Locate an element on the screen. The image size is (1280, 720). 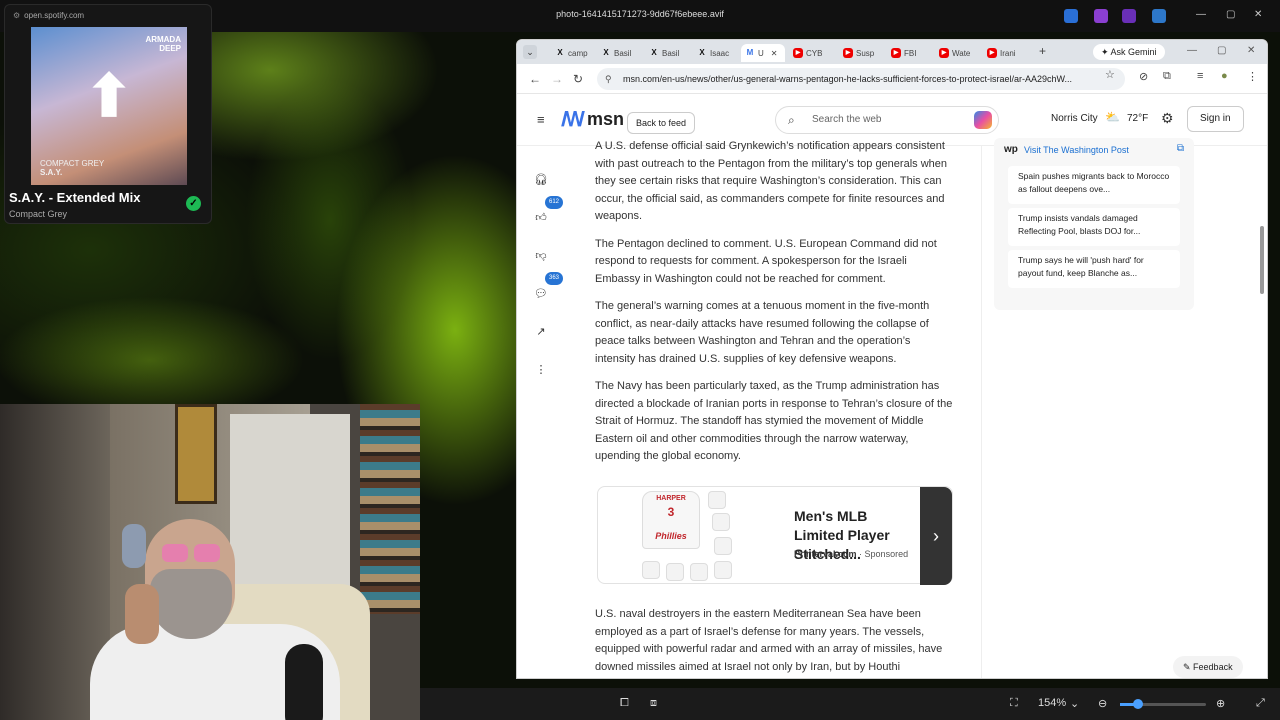
headphones-icon: 🎧︎ is located at coordinates (541, 180).